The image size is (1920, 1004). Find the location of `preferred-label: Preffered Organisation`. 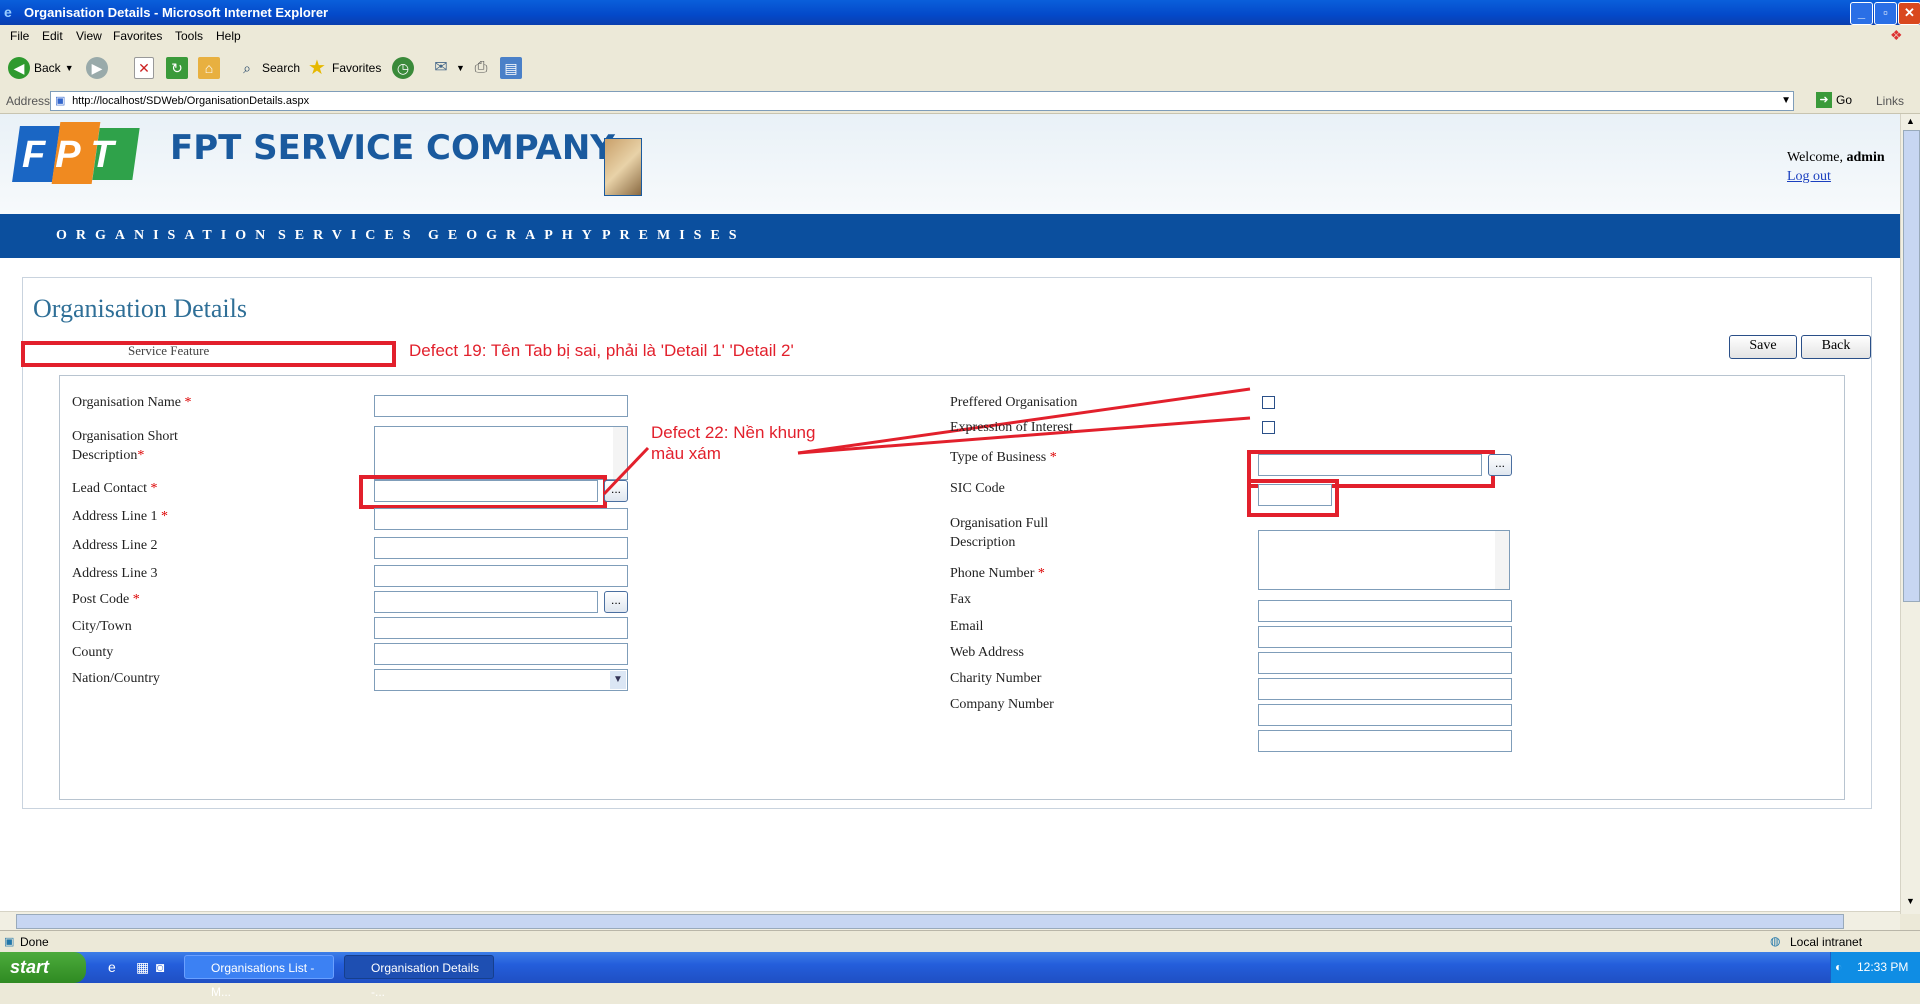

preferred-label: Preffered Organisation is located at coordinates (1014, 402).